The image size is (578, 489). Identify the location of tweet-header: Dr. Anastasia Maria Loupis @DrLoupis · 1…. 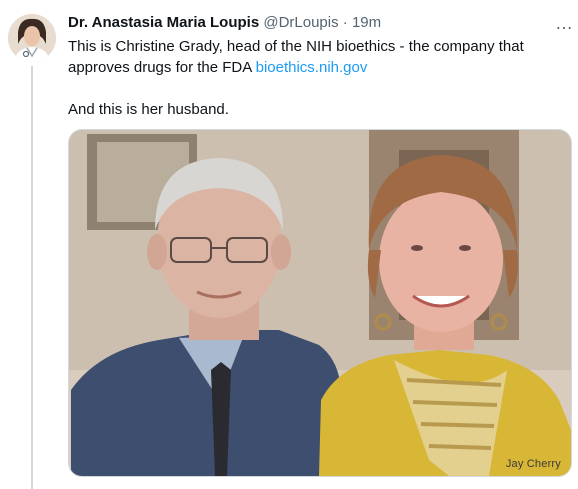
(224, 24).